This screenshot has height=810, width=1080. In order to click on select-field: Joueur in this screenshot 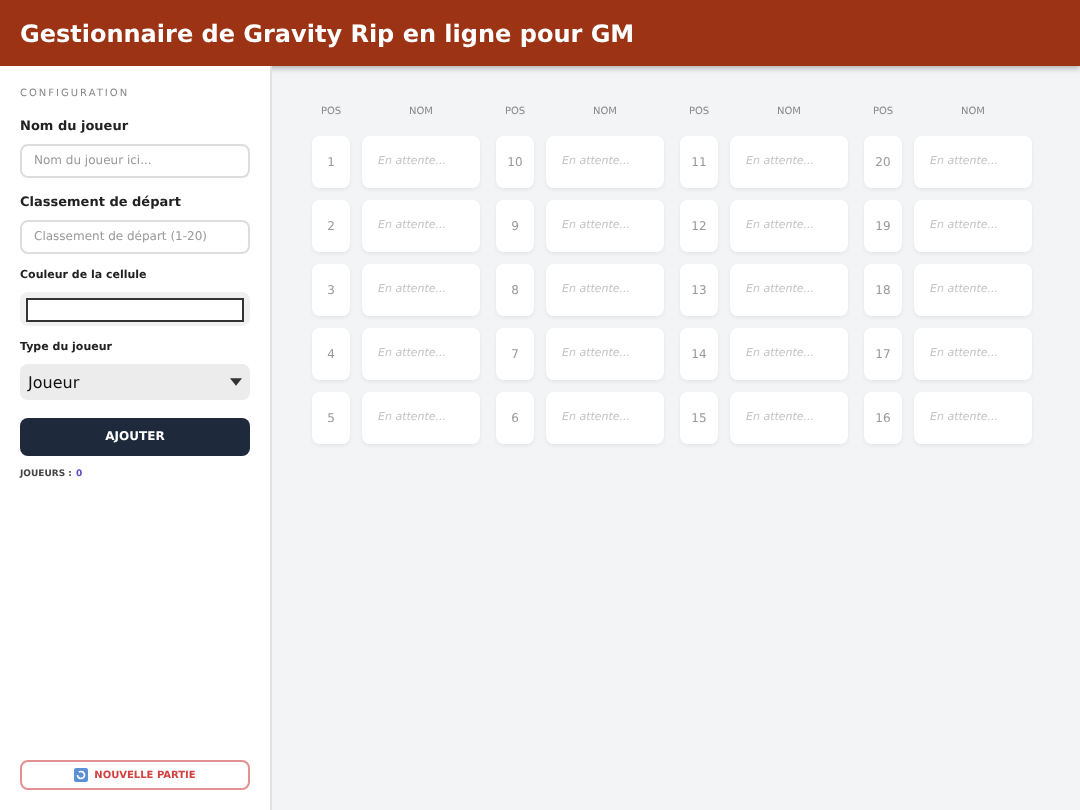, I will do `click(135, 382)`.